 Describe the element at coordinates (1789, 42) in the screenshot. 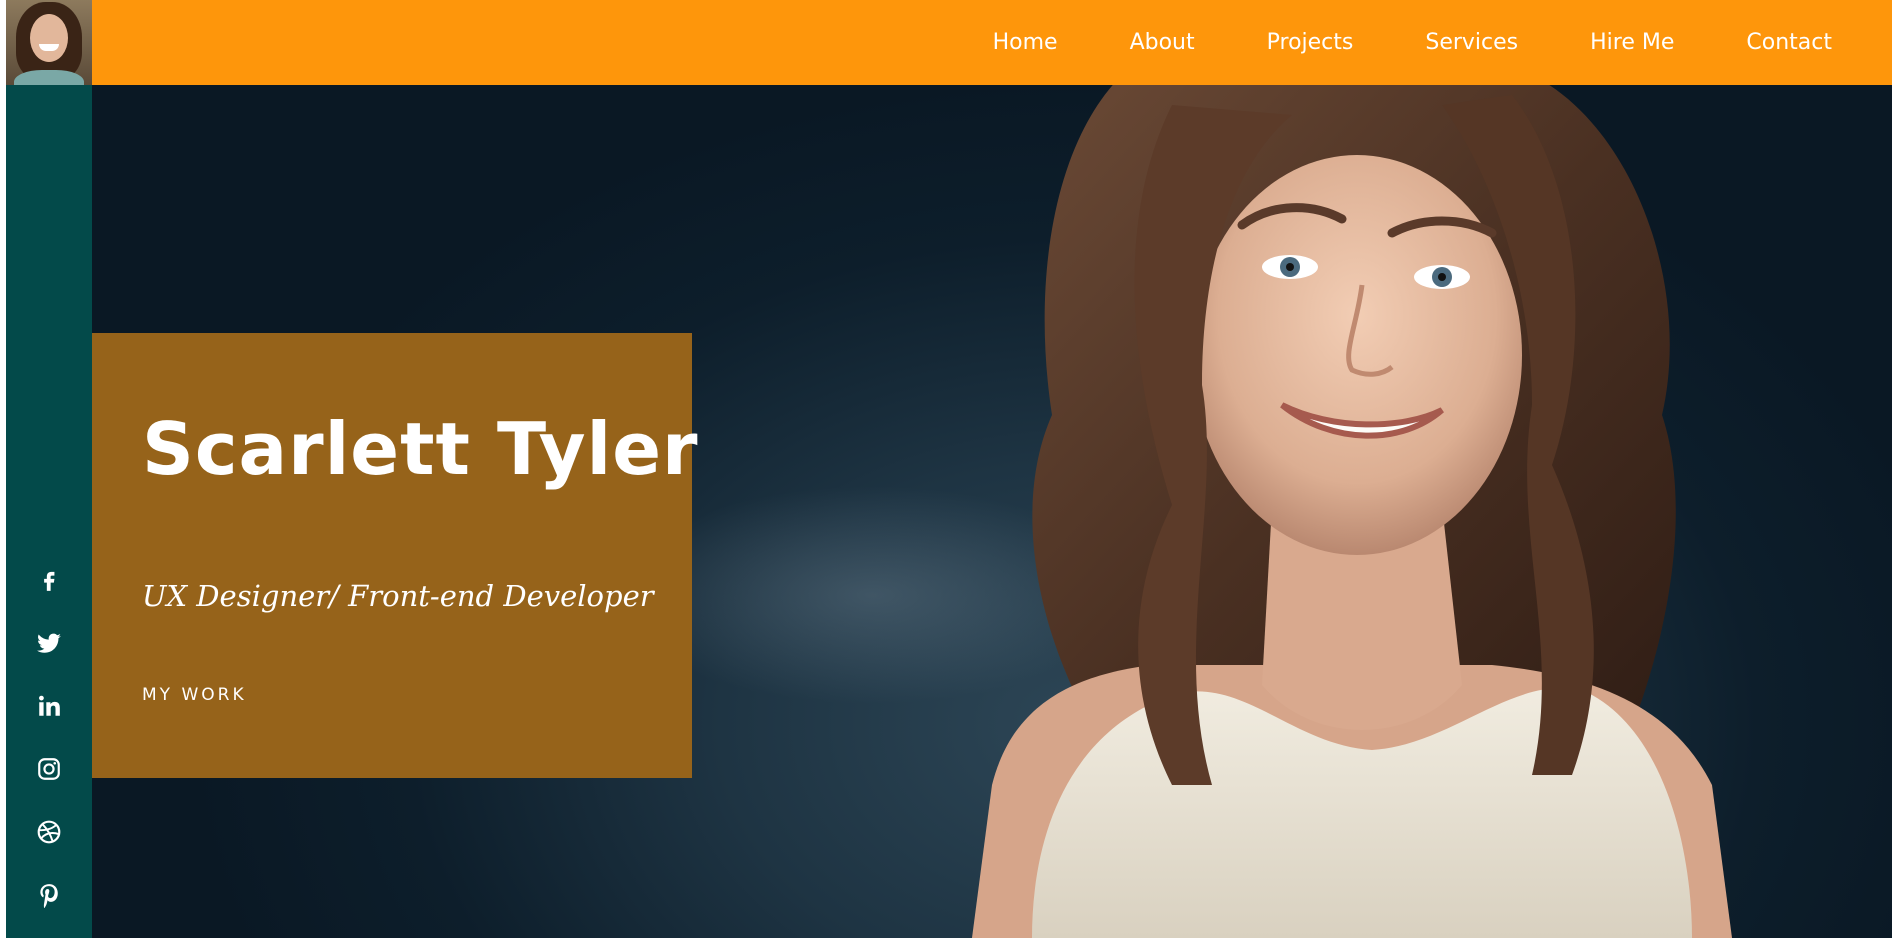

I see `nav-contact: Contact` at that location.